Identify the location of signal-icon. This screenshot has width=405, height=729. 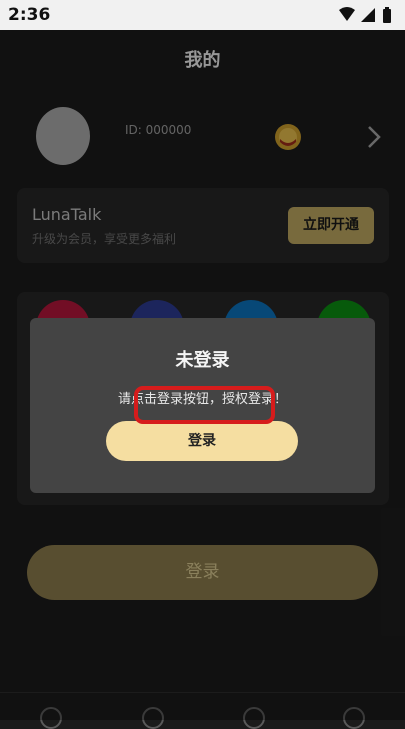
(368, 15).